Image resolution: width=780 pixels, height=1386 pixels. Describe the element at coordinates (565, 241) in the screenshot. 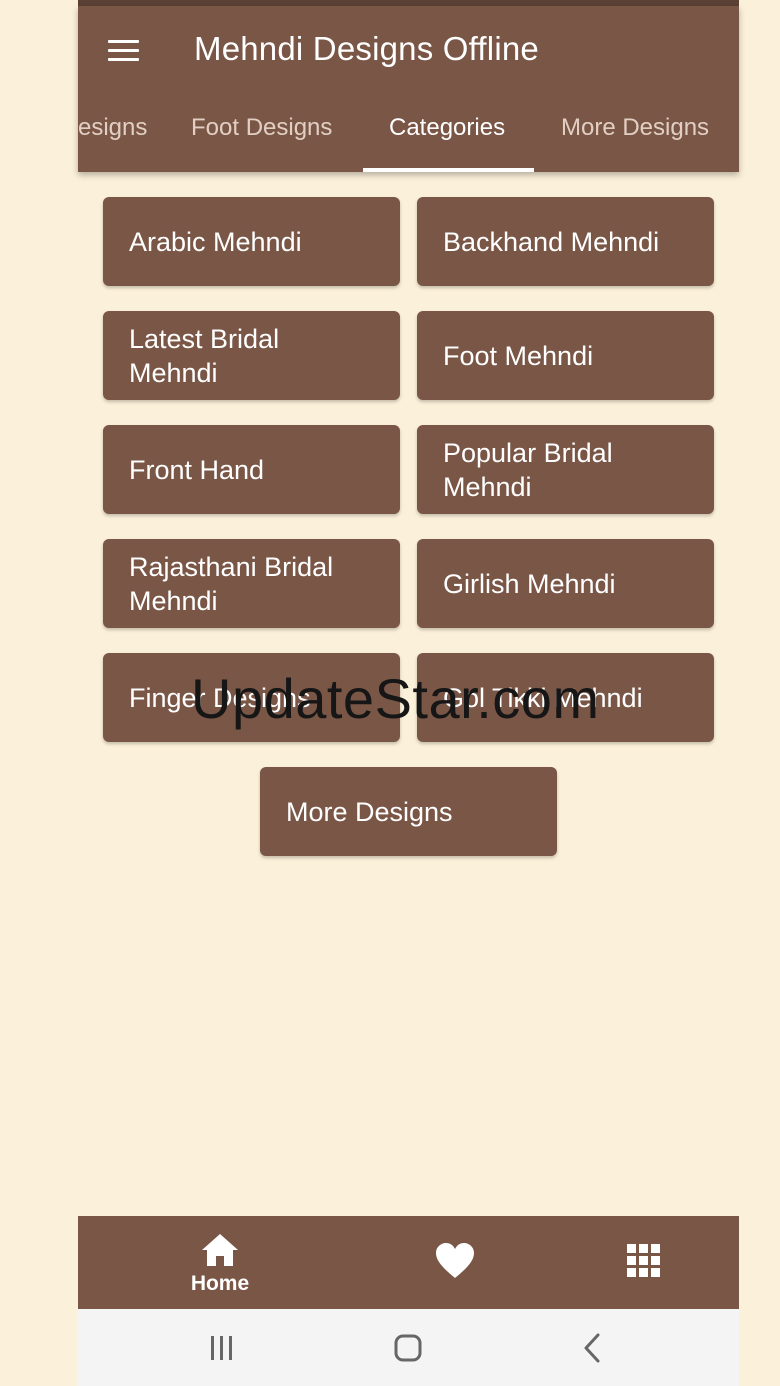

I see `category-backhand-mehndi-button: Backhand Mehndi` at that location.